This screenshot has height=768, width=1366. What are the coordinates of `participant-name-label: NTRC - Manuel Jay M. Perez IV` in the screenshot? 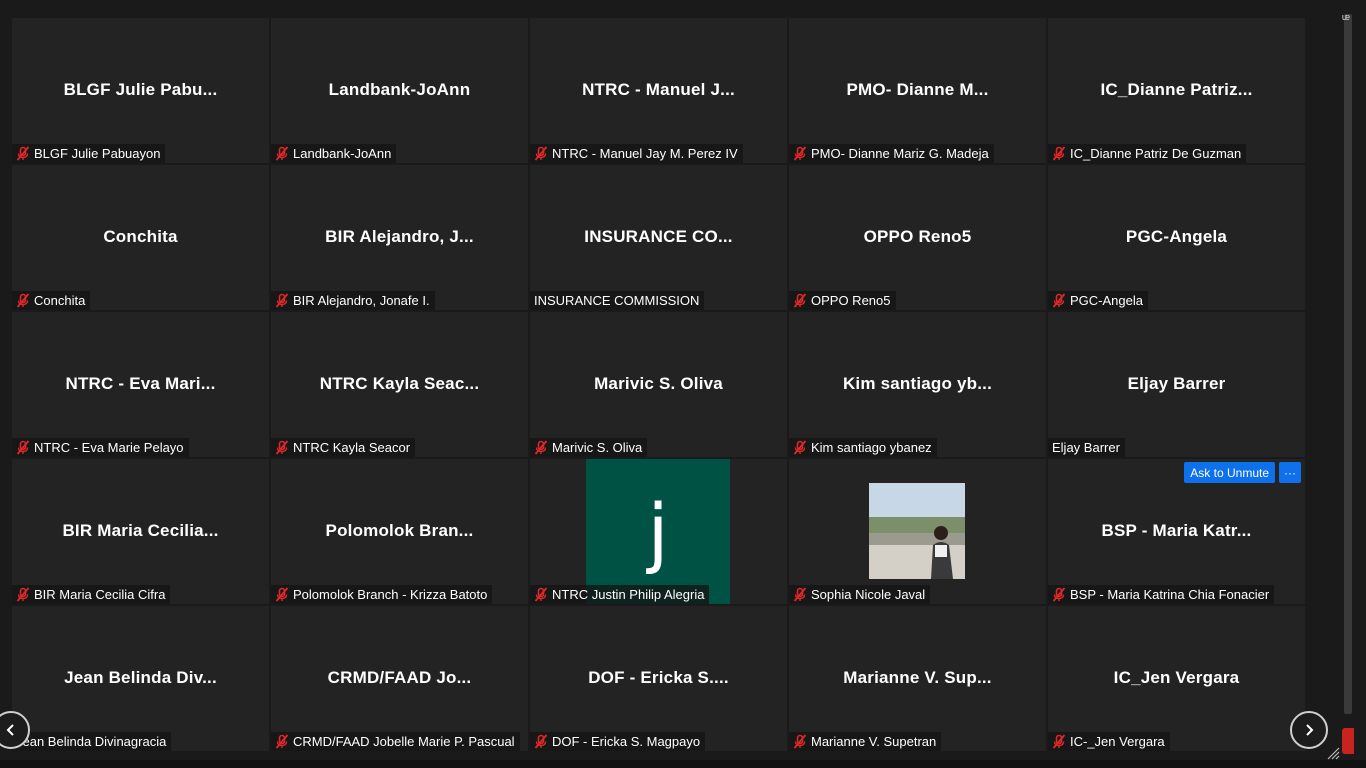 It's located at (636, 153).